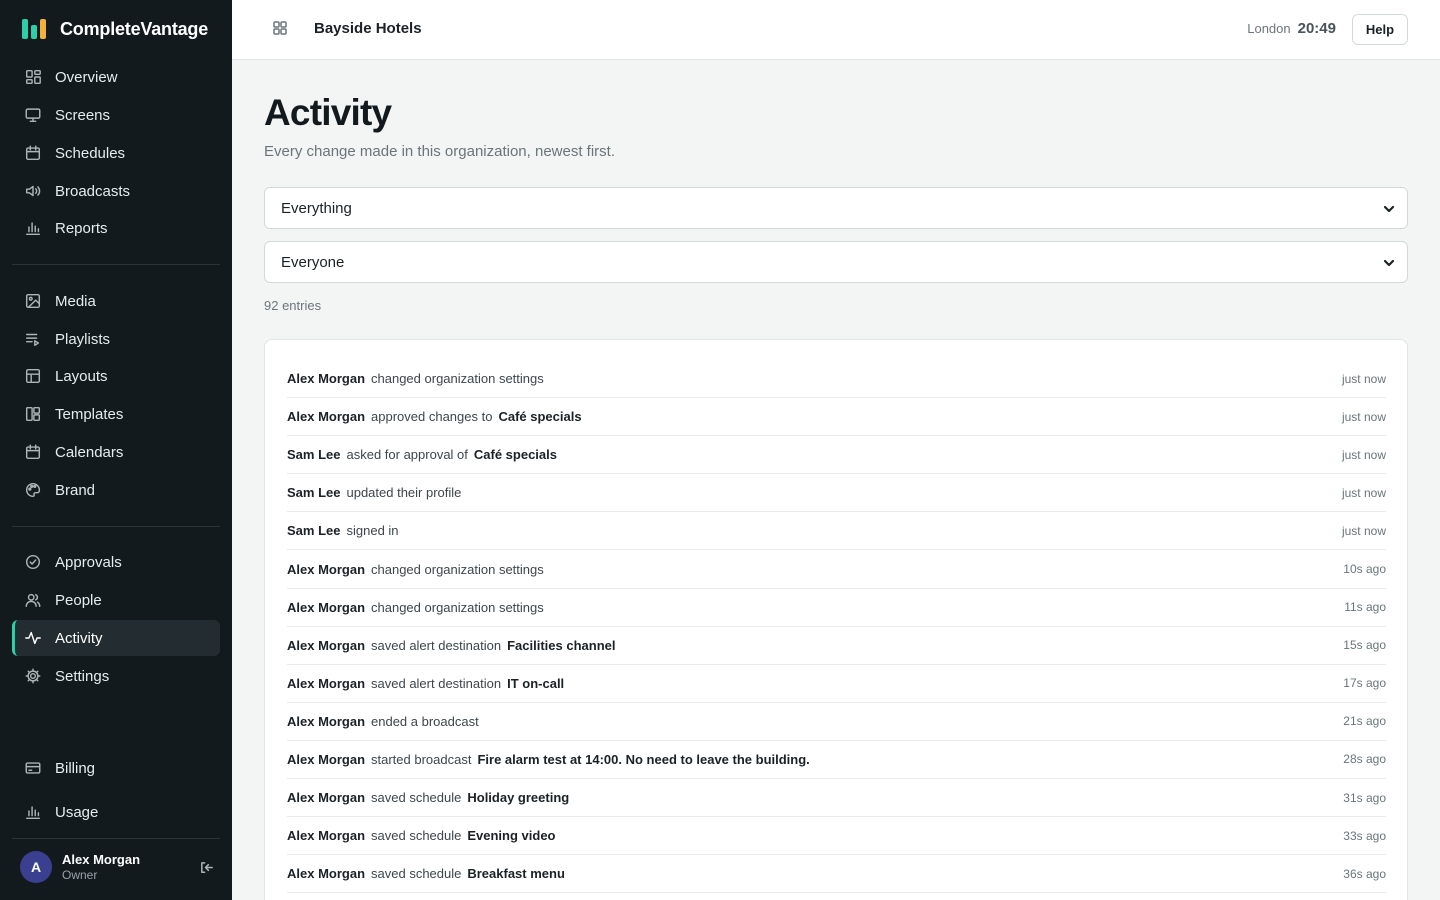 The width and height of the screenshot is (1440, 900). What do you see at coordinates (90, 153) in the screenshot?
I see `sidebar-item-label: Schedules` at bounding box center [90, 153].